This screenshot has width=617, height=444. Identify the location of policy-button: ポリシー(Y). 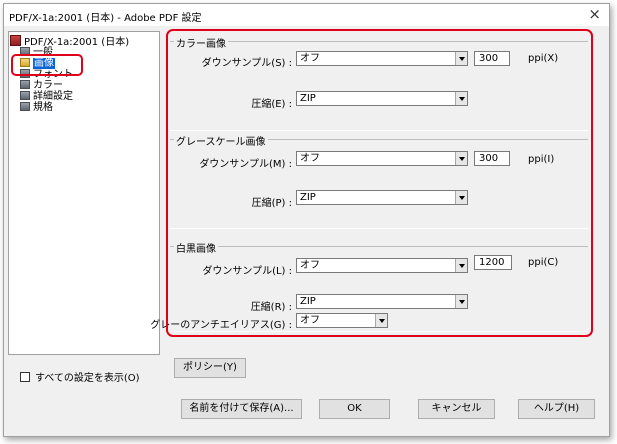
(210, 368).